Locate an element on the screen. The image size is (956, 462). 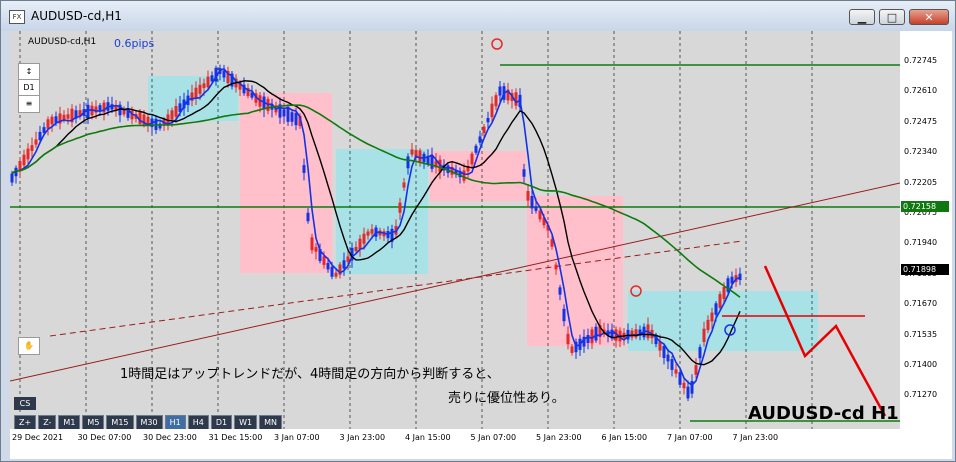
price-tick: 0.71940 is located at coordinates (921, 243).